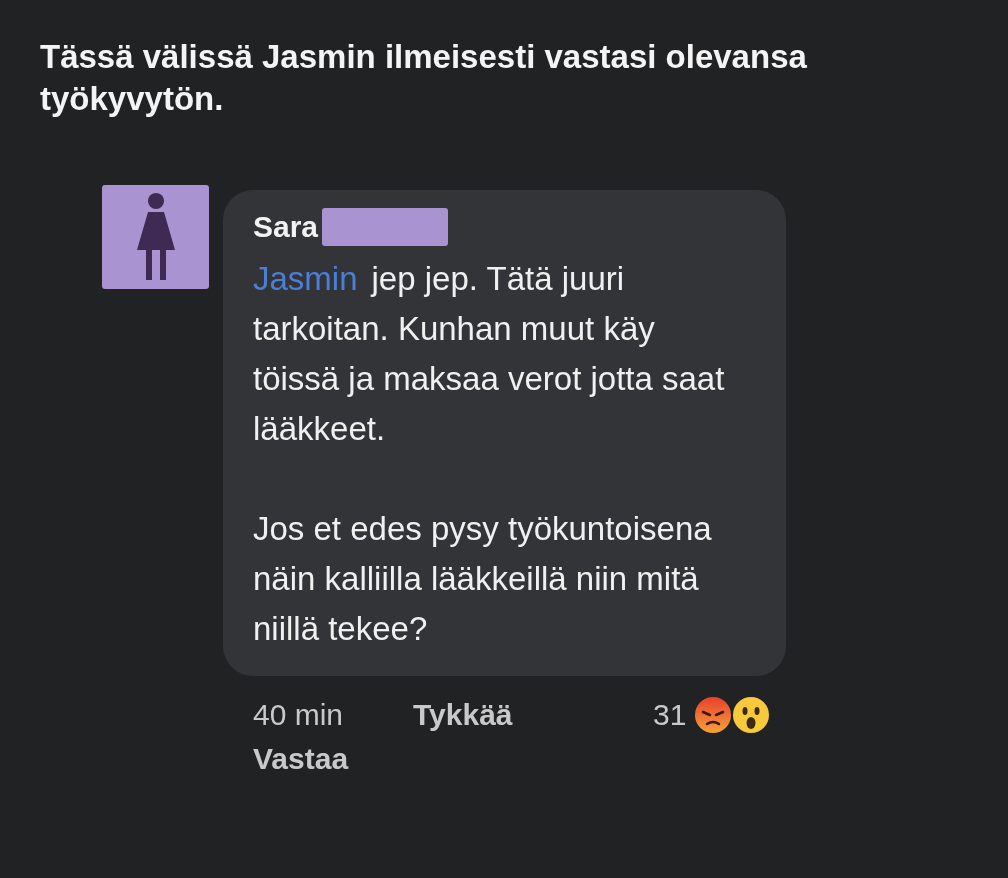  What do you see at coordinates (424, 78) in the screenshot?
I see `post-caption: Tässä välissä Jasmin ilmeisesti vastasi olevansa työkyvytön.` at bounding box center [424, 78].